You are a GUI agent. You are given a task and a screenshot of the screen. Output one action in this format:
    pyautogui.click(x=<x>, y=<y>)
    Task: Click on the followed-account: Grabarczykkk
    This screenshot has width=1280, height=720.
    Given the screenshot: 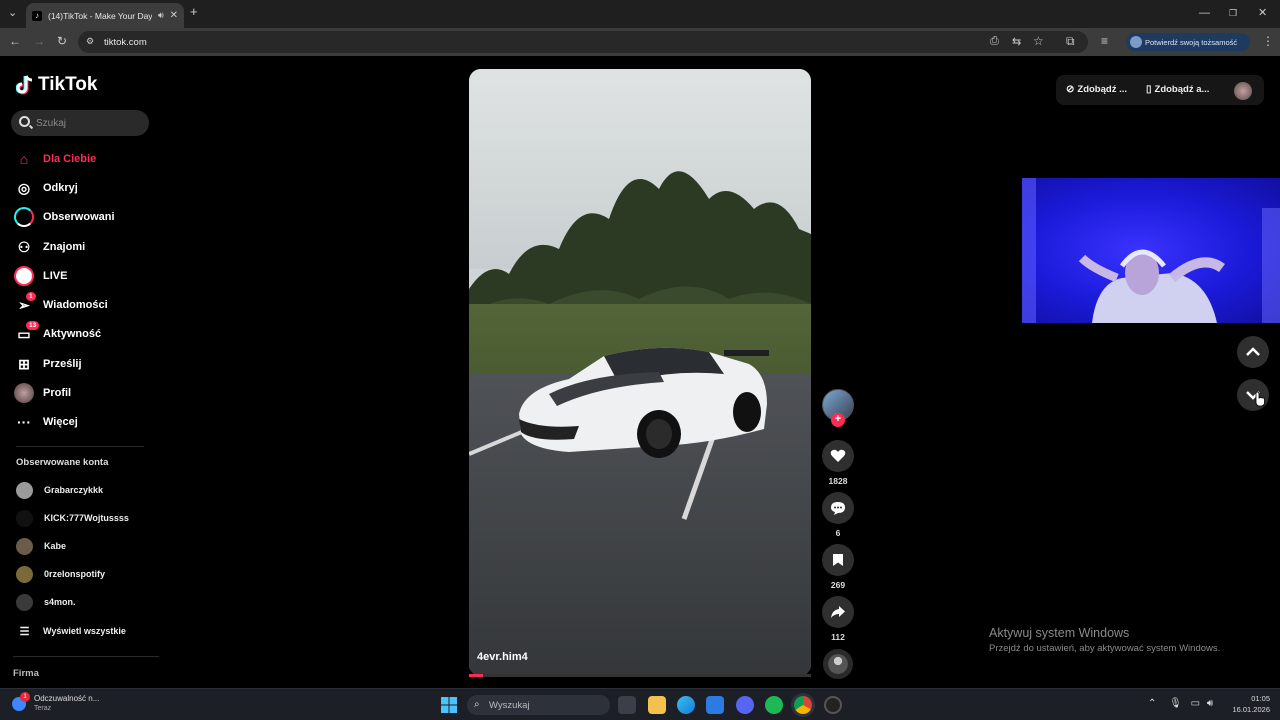 What is the action you would take?
    pyautogui.click(x=59, y=490)
    